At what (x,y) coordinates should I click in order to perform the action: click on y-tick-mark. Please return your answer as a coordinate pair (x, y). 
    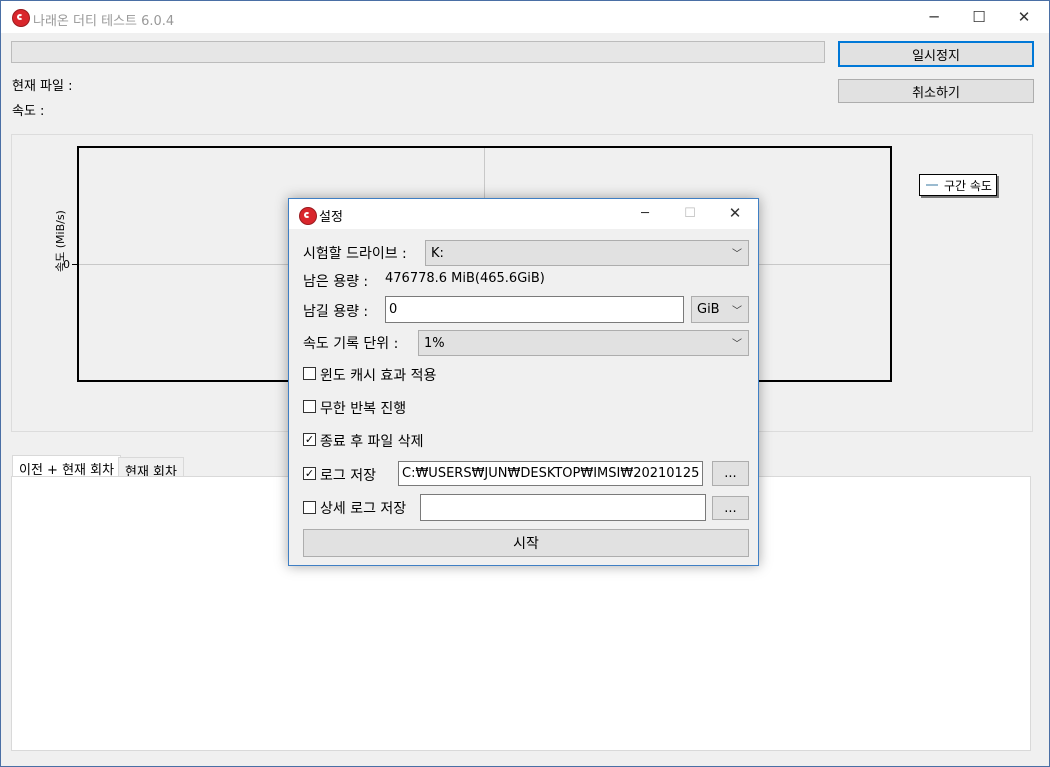
    Looking at the image, I should click on (75, 264).